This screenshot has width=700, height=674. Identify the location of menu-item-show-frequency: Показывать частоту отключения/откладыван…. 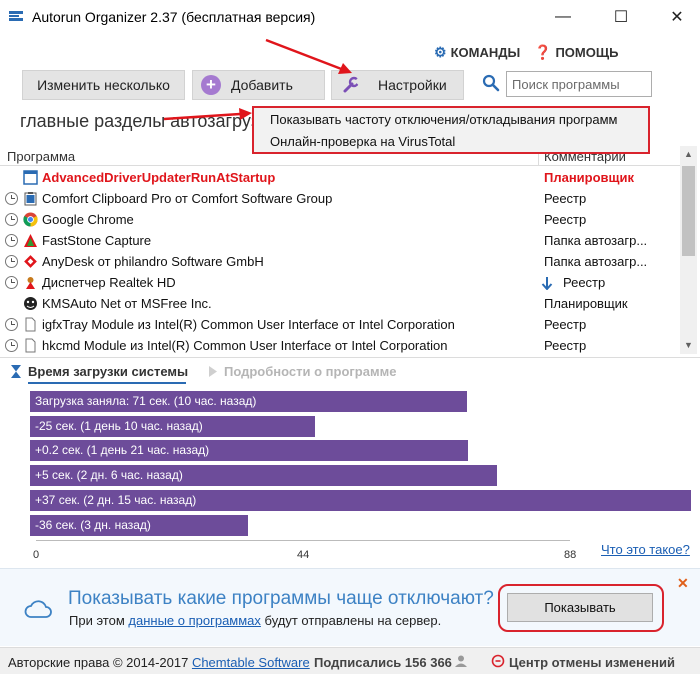
(443, 119).